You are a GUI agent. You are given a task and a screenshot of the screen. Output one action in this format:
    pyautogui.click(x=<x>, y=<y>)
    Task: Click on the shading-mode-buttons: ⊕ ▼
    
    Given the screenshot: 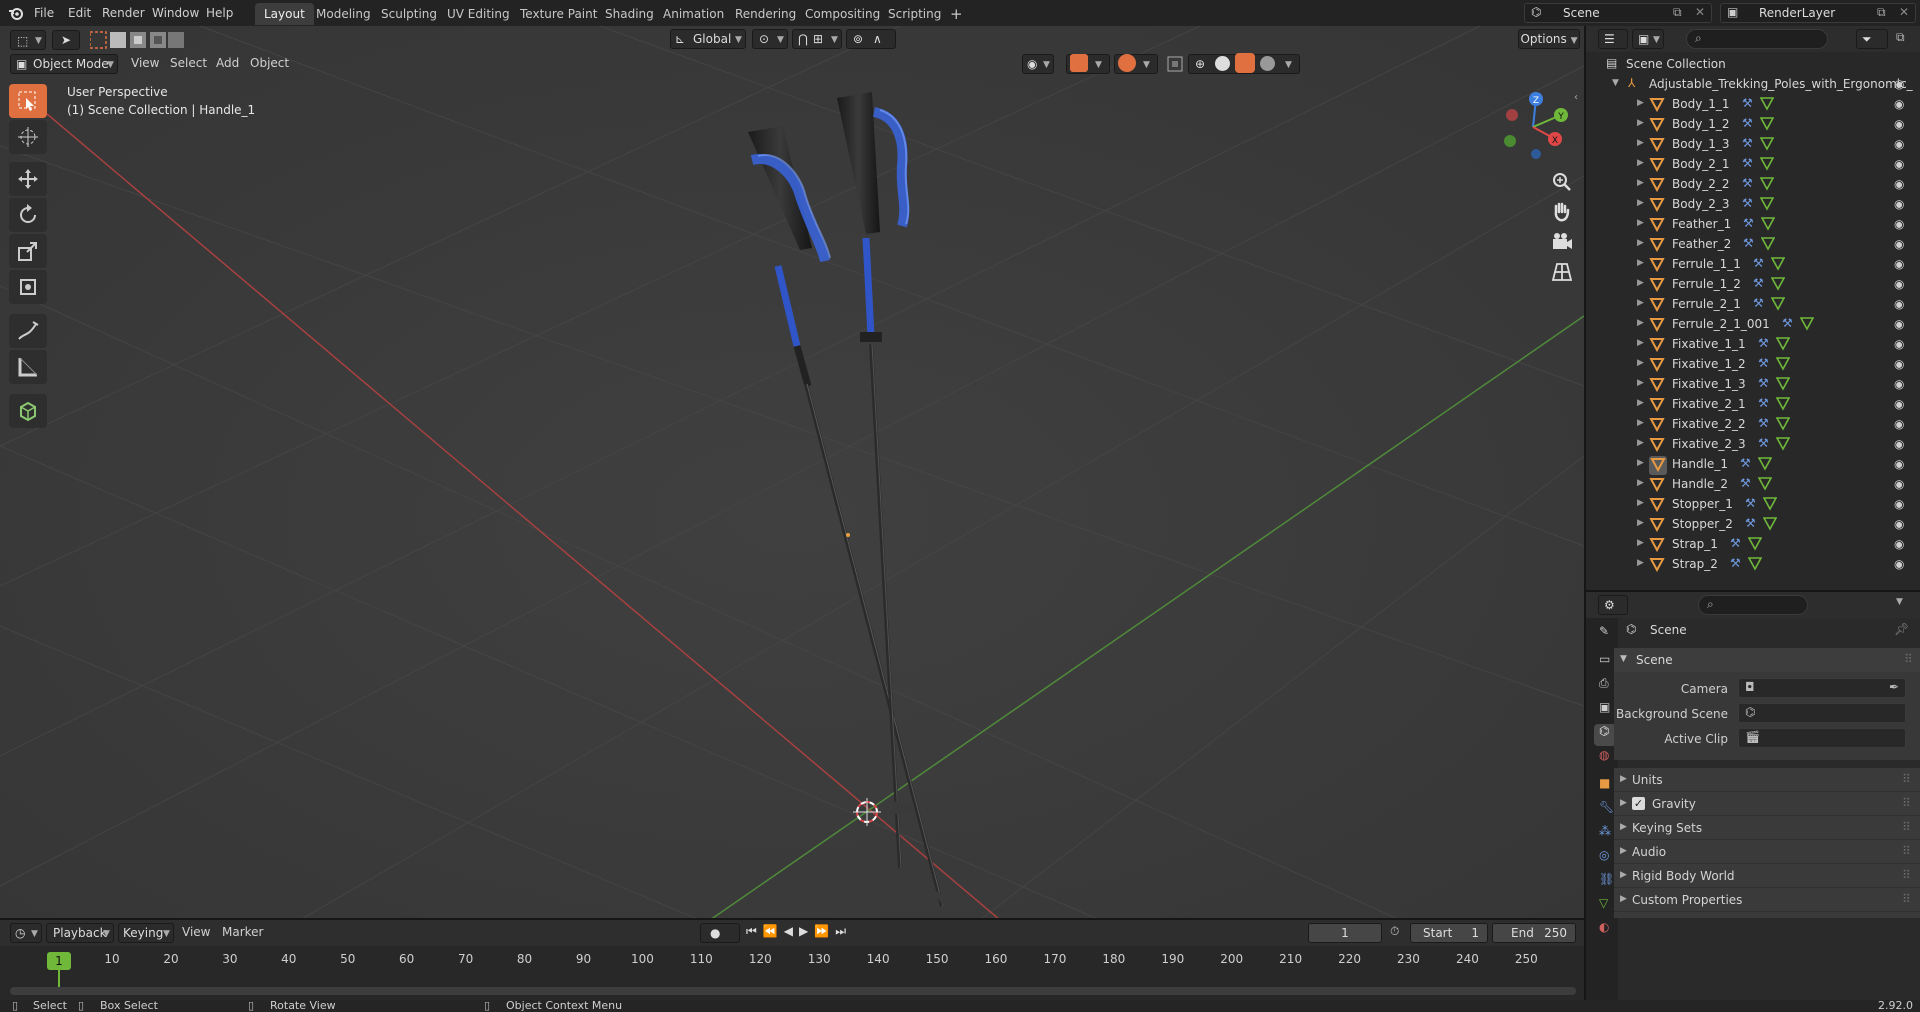 What is the action you would take?
    pyautogui.click(x=1244, y=63)
    